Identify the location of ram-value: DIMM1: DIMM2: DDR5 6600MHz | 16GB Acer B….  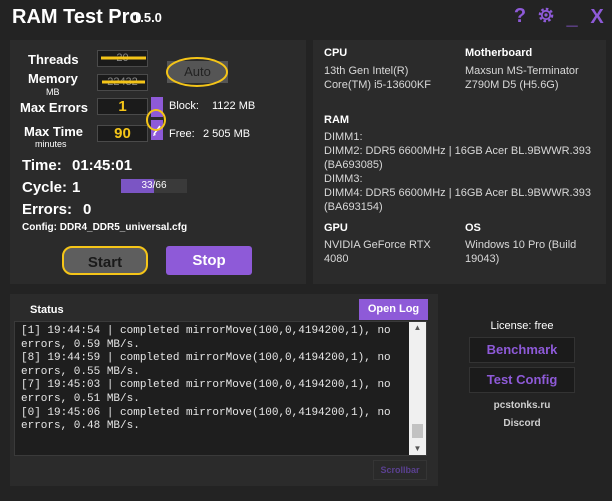
(457, 172).